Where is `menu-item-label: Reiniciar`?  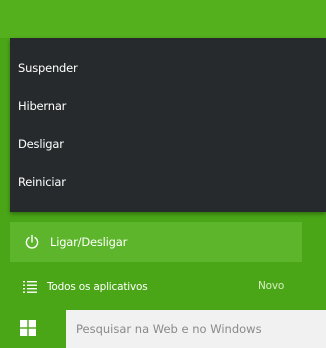 menu-item-label: Reiniciar is located at coordinates (42, 182).